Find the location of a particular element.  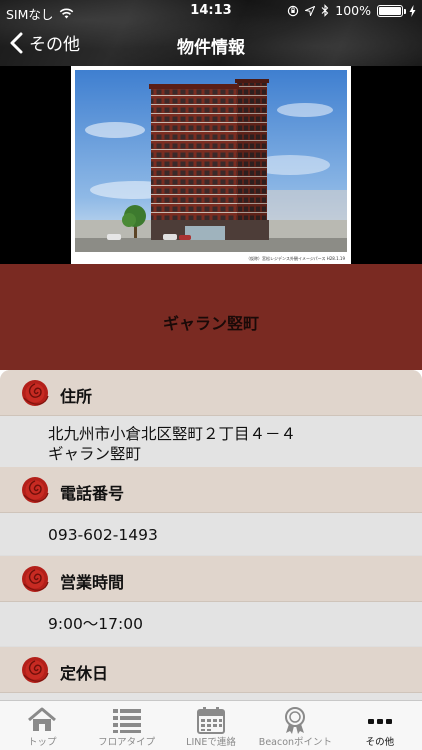

tab-label: Beaconポイント is located at coordinates (295, 742).